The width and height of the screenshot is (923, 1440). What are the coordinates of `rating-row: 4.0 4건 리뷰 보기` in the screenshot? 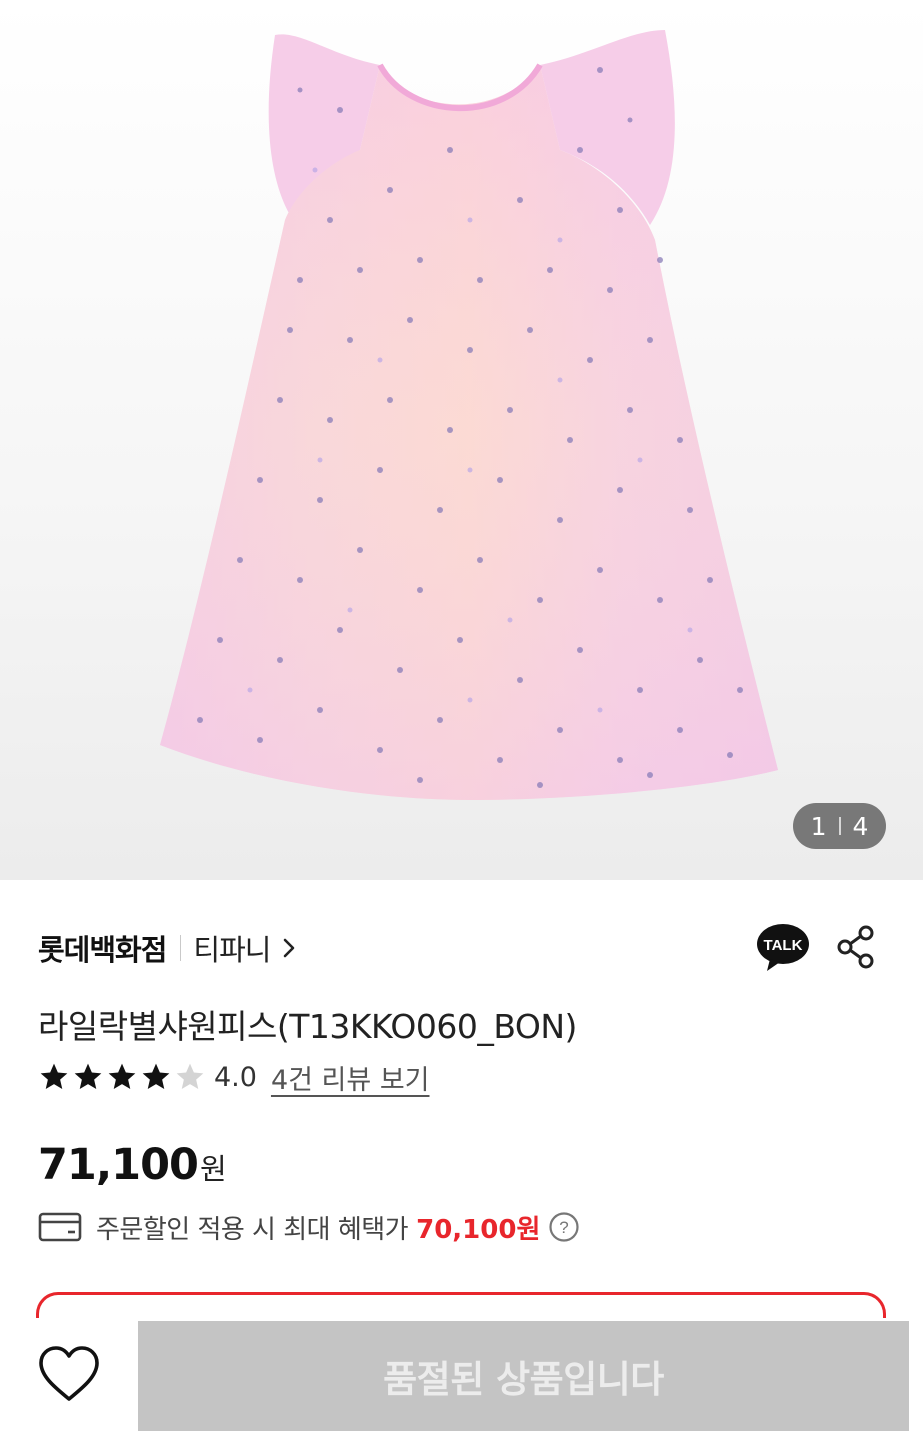 It's located at (234, 1077).